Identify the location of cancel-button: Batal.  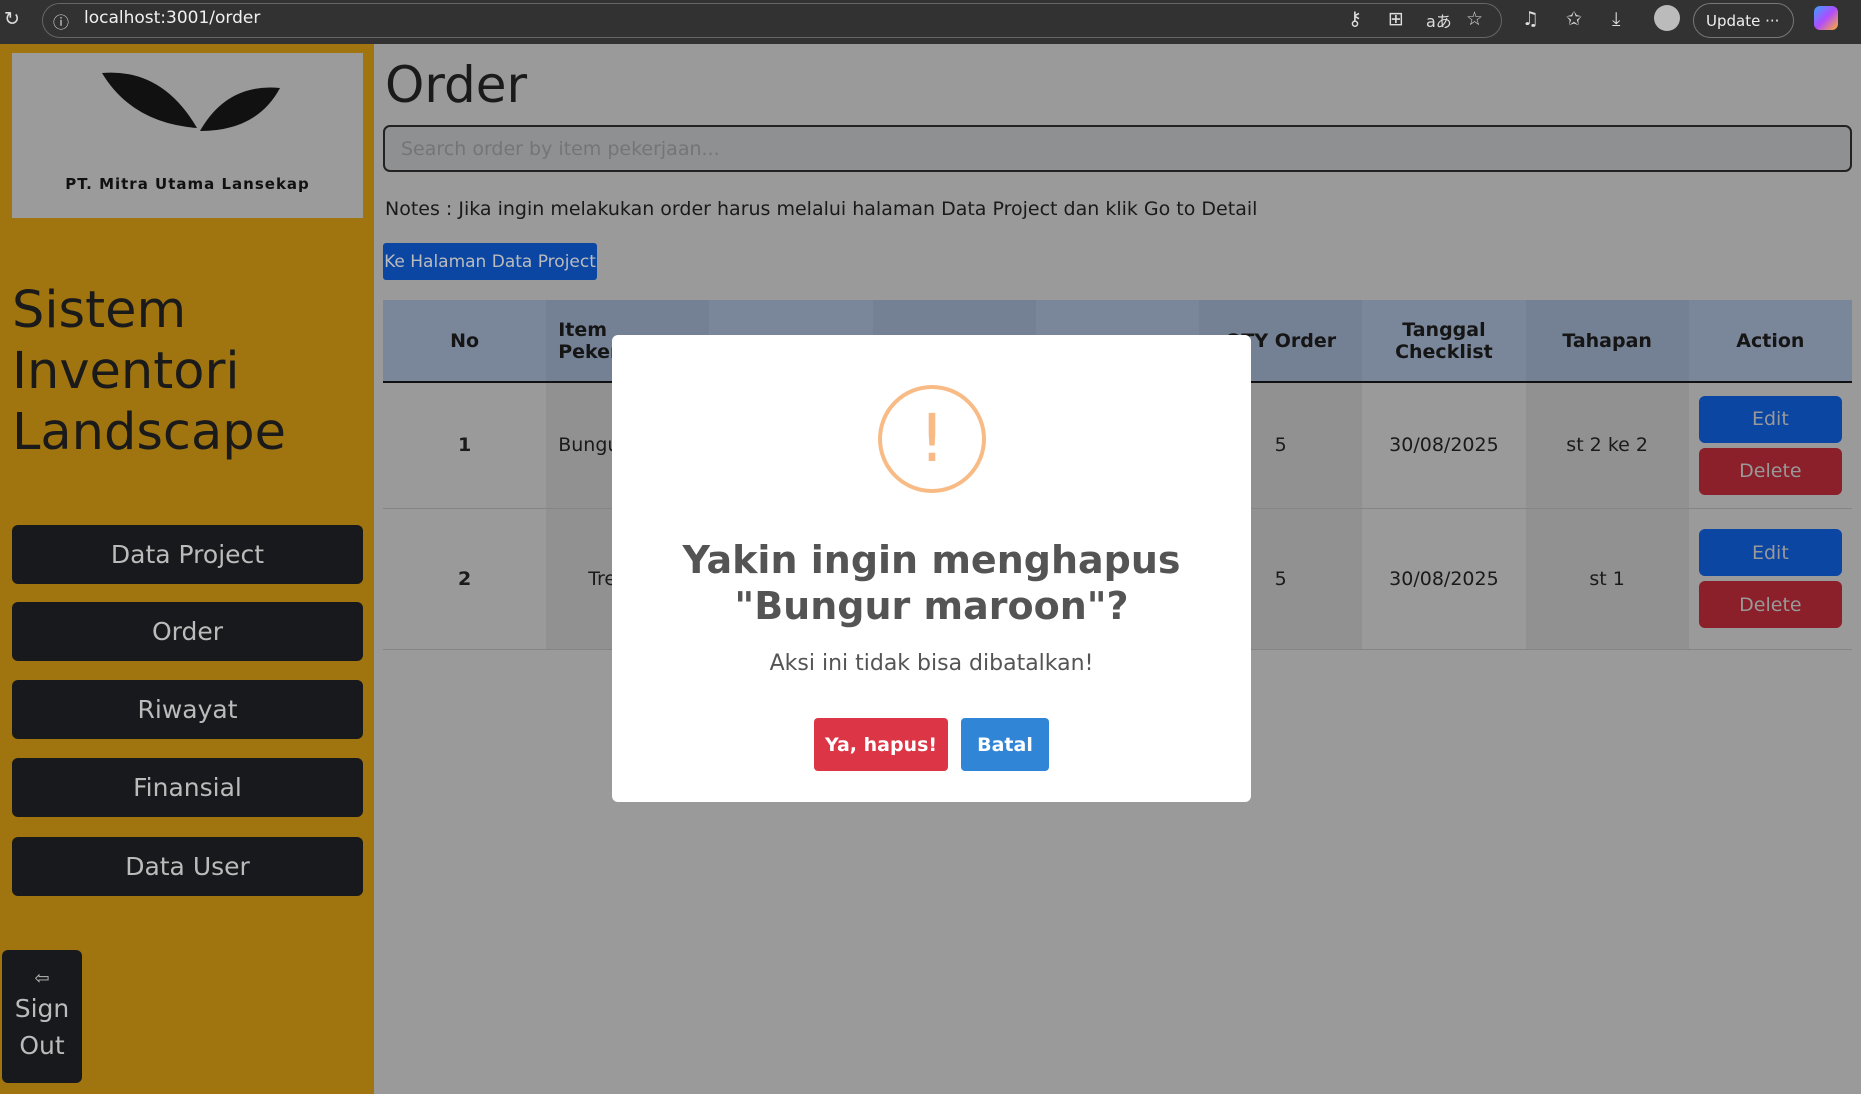
(1005, 744).